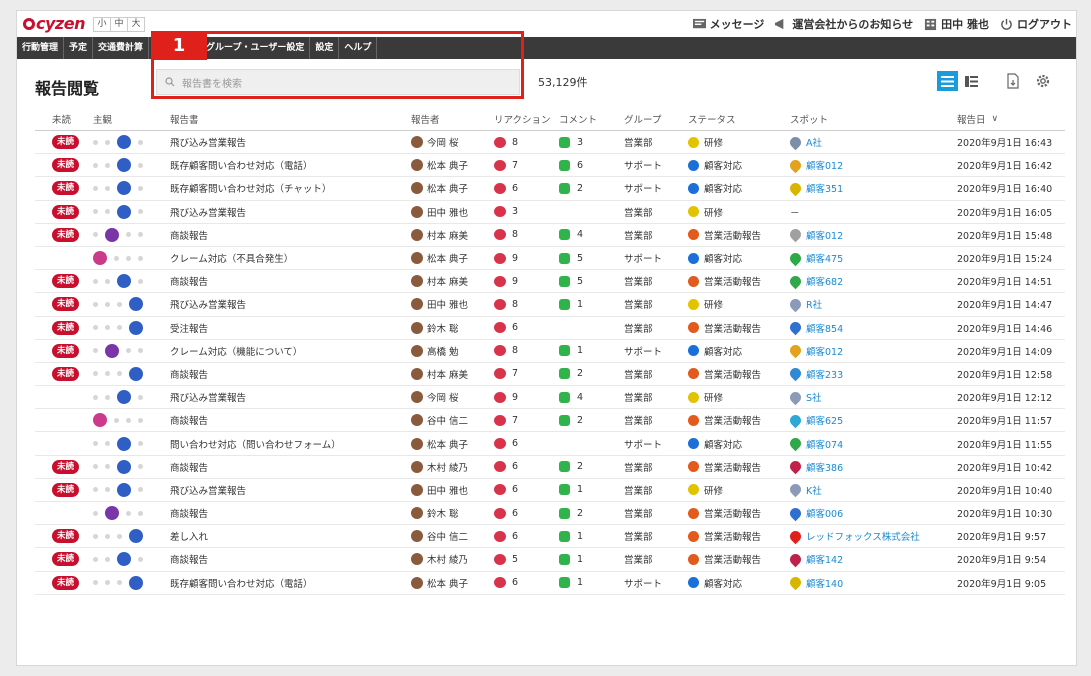  I want to click on table-row: 飛び込み営業報告 今岡 桜 9 4 営業部 研修 S社 2020年9月1日 12:12, so click(550, 398).